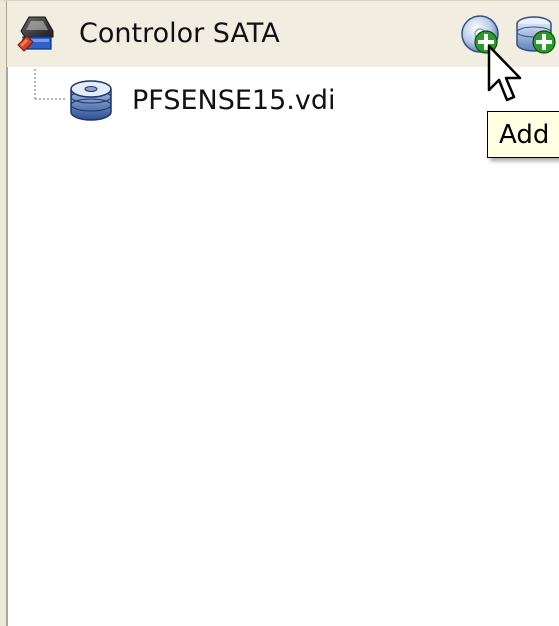 The width and height of the screenshot is (559, 626). What do you see at coordinates (283, 34) in the screenshot?
I see `controller-row-sata: Controlor SATA` at bounding box center [283, 34].